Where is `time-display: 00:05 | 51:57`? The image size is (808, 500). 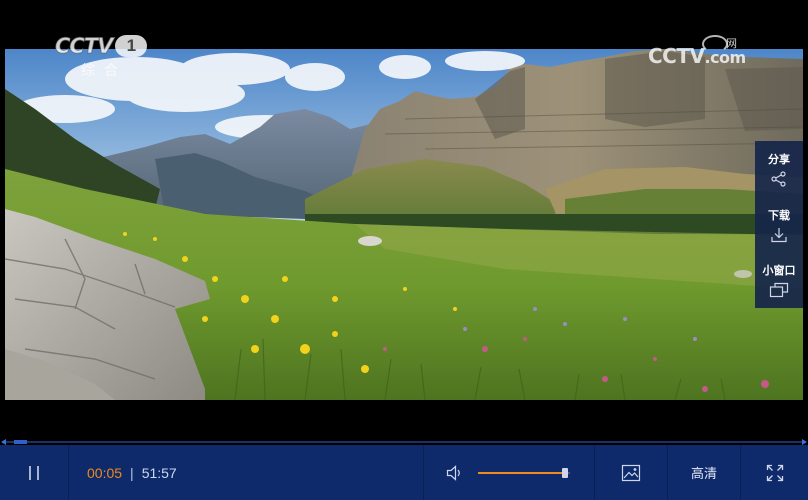
time-display: 00:05 | 51:57 is located at coordinates (131, 472).